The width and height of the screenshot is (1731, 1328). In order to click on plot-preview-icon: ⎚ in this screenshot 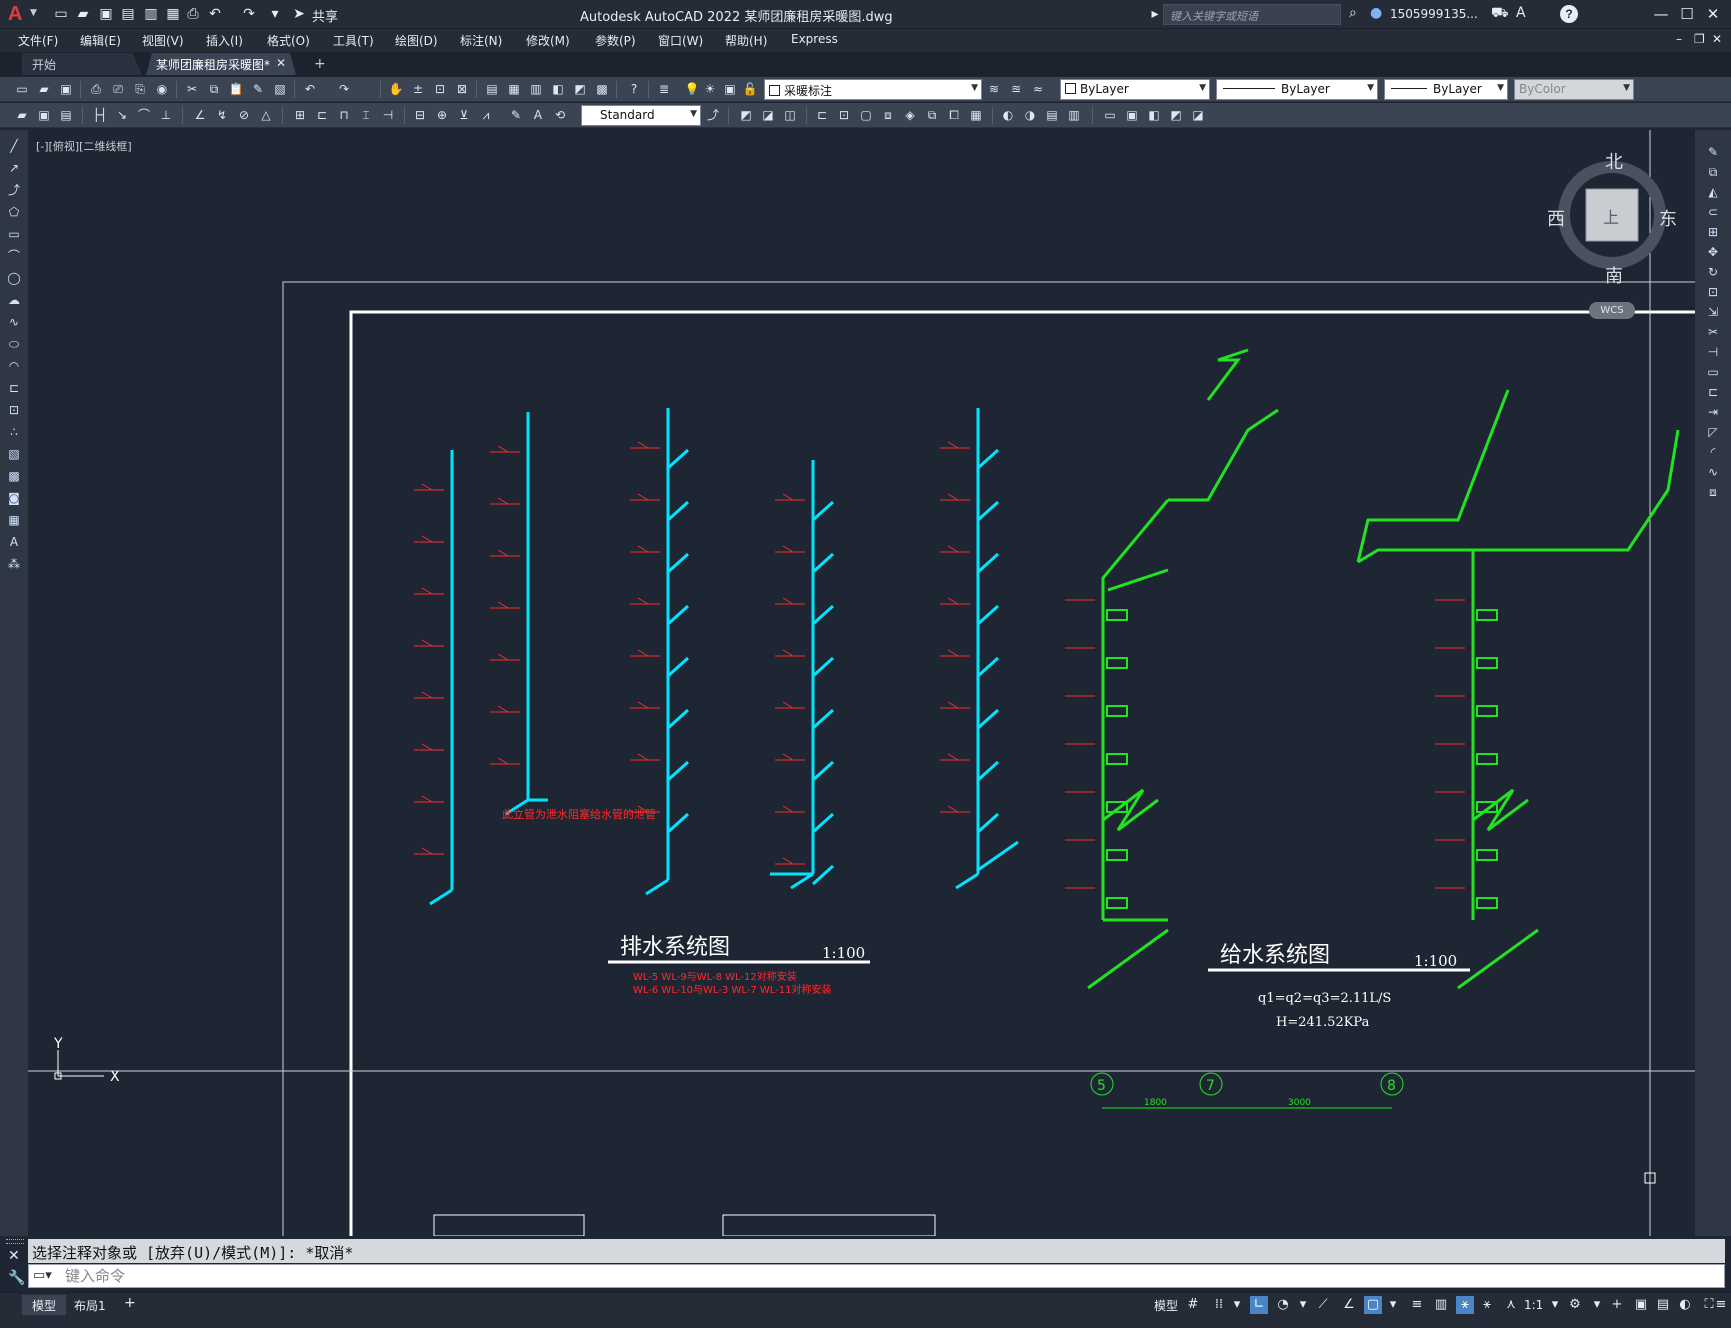, I will do `click(118, 89)`.